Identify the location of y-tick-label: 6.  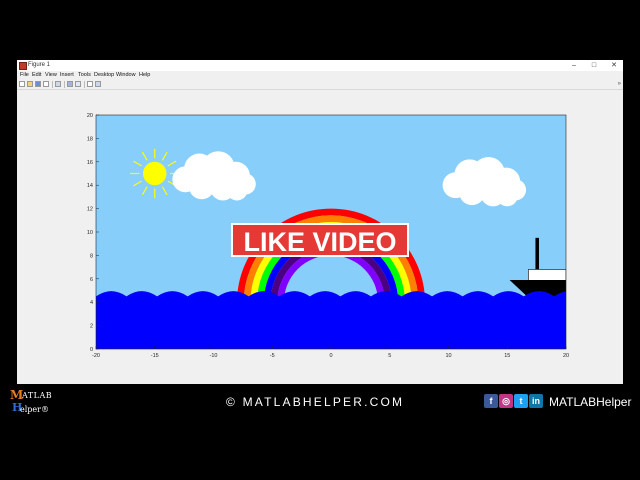
(91, 280).